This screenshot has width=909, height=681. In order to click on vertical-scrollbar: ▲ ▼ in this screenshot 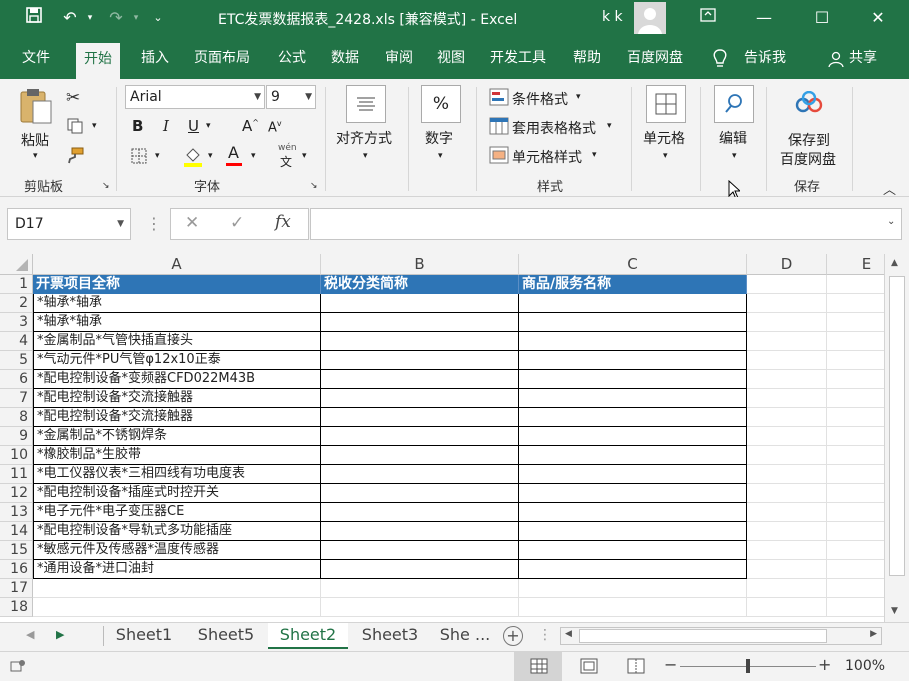, I will do `click(896, 438)`.